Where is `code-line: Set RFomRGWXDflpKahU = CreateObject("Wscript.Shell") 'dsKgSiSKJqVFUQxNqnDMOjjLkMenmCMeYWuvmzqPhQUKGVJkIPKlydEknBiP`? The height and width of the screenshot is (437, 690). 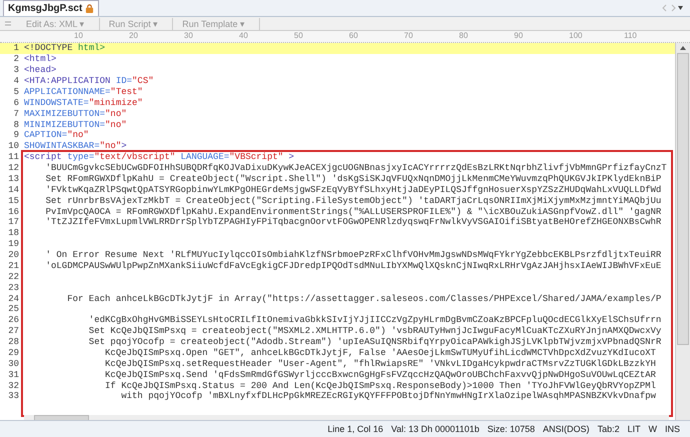 code-line: Set RFomRGWXDflpKahU = CreateObject("Wscript.Shell") 'dsKgSiSKJqVFUQxNqnDMOjjLkMenmCMeYWuvmzqPhQUKGVJkIPKlydEknBiP is located at coordinates (353, 179).